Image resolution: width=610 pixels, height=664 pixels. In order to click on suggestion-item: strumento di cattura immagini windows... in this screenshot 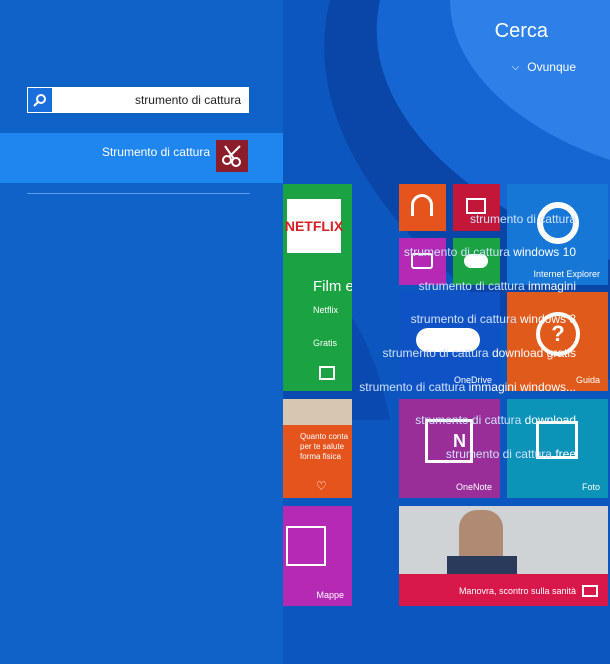, I will do `click(467, 387)`.